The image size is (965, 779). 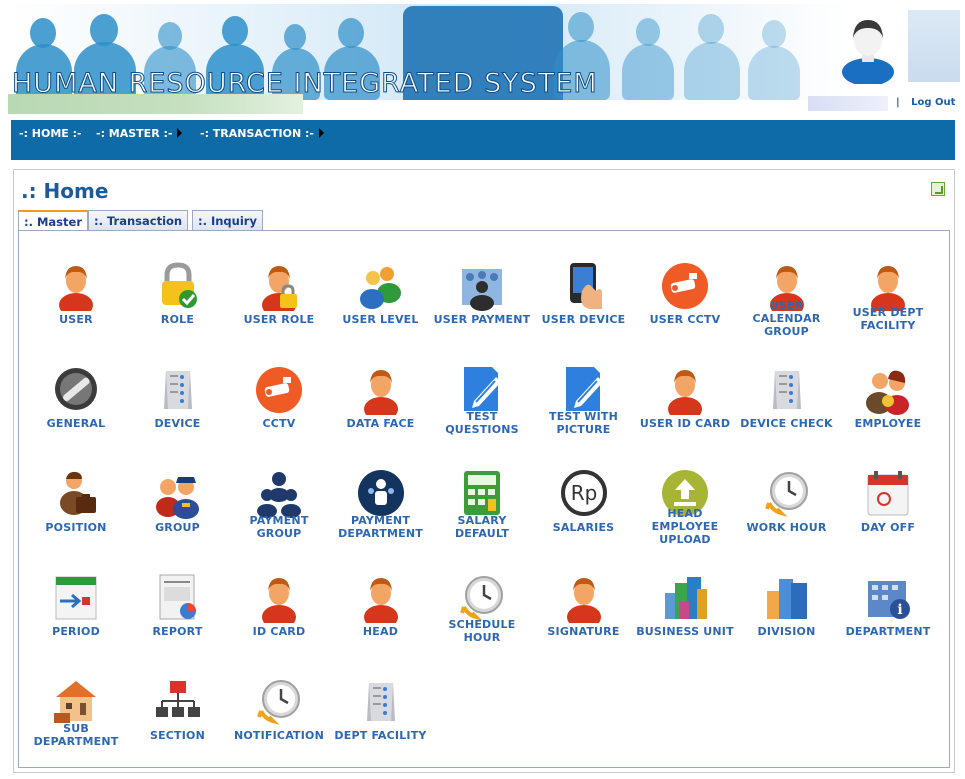 What do you see at coordinates (787, 308) in the screenshot?
I see `menu-item-user-calendar-group: USER CALENDAR GROUP` at bounding box center [787, 308].